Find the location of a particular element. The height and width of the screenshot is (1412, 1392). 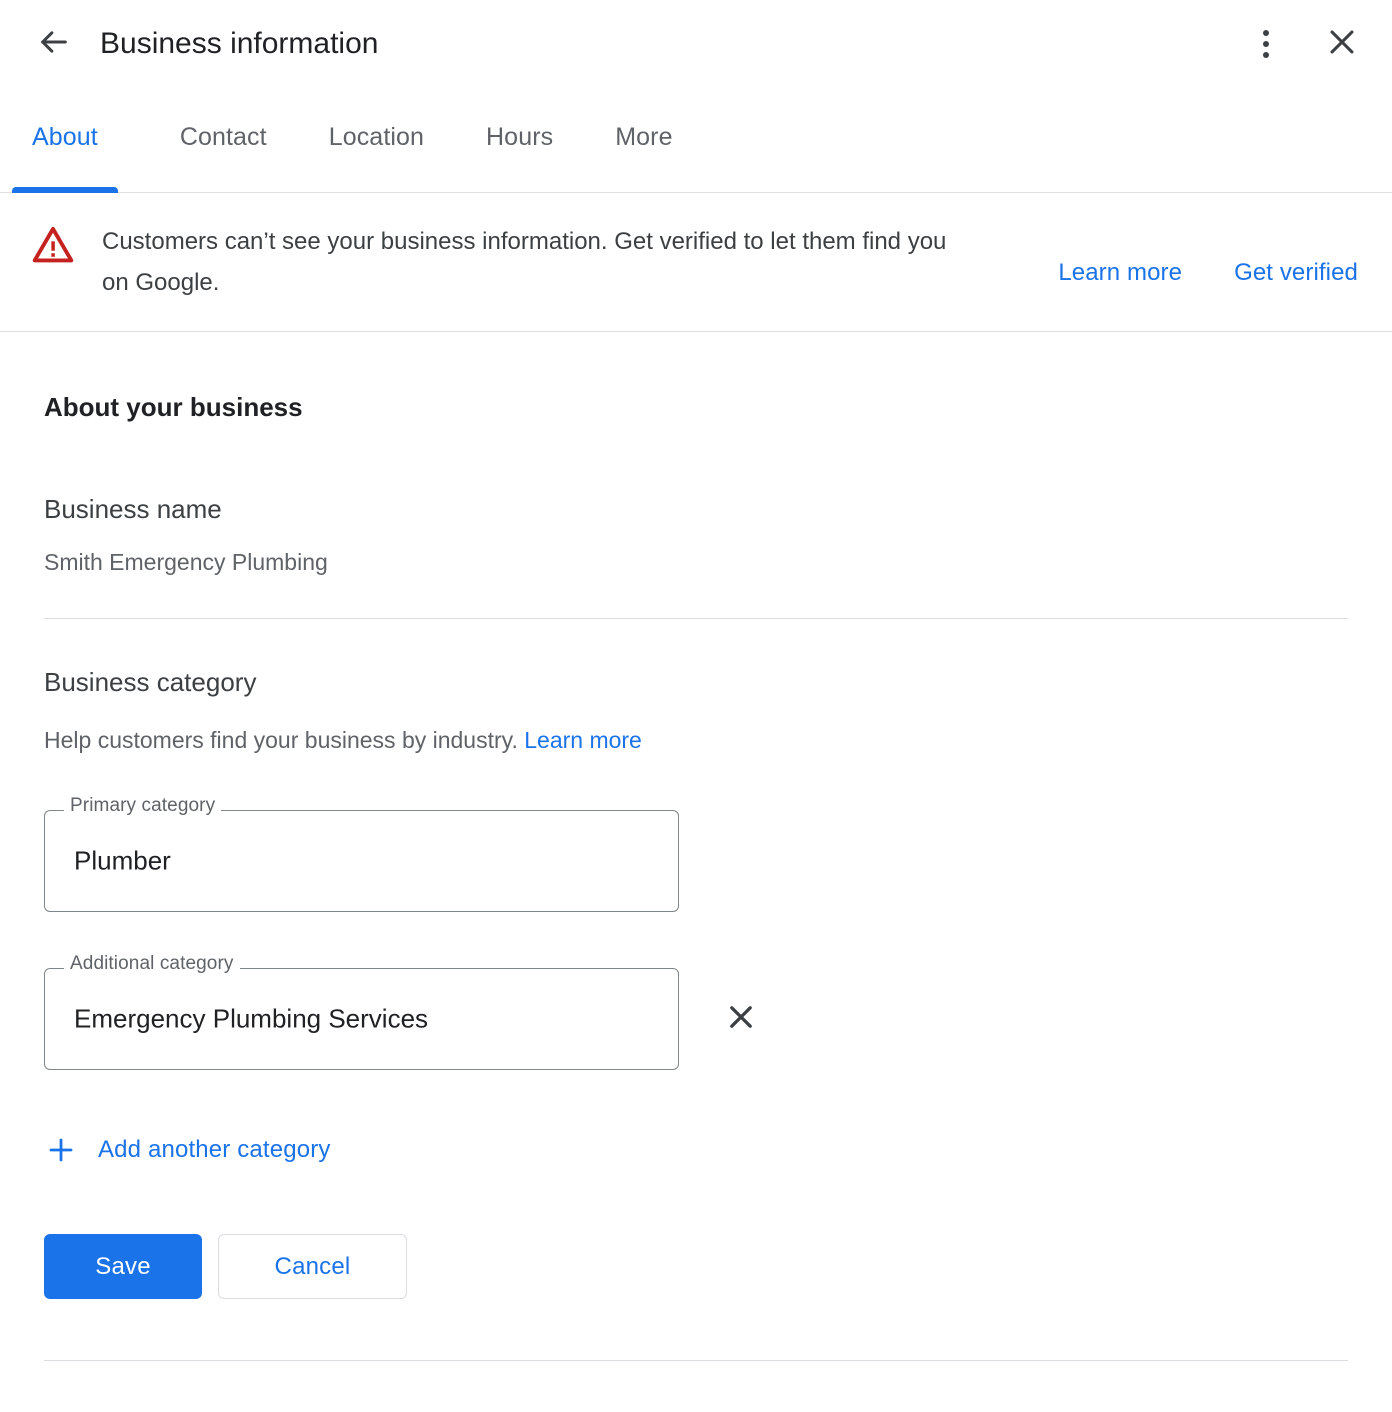

business-category-title: Business category is located at coordinates (150, 682).